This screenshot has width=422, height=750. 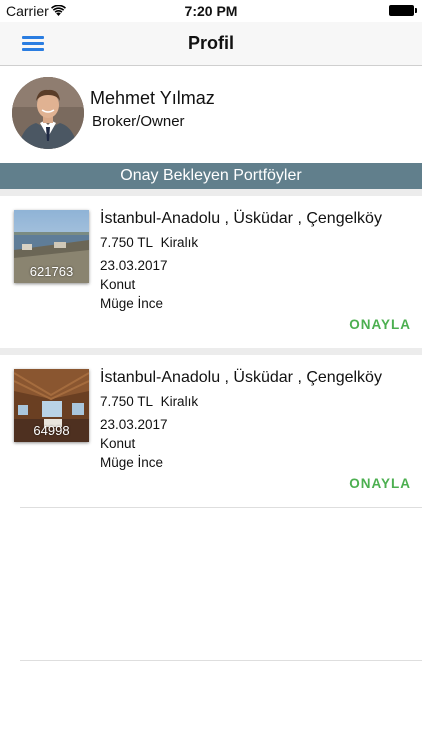 I want to click on portfolio-id: 621763, so click(x=51, y=271).